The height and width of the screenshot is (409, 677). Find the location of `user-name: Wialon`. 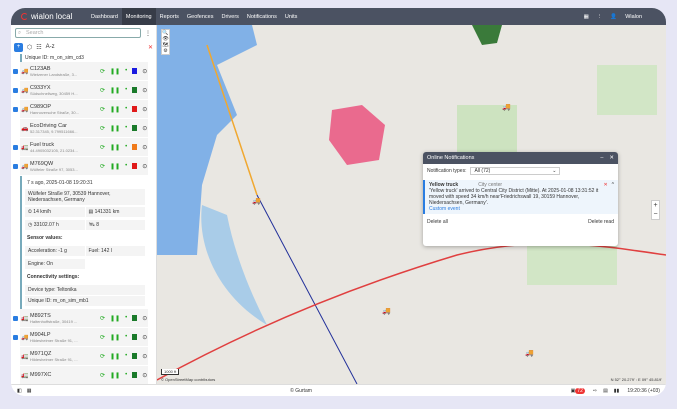

user-name: Wialon is located at coordinates (633, 17).